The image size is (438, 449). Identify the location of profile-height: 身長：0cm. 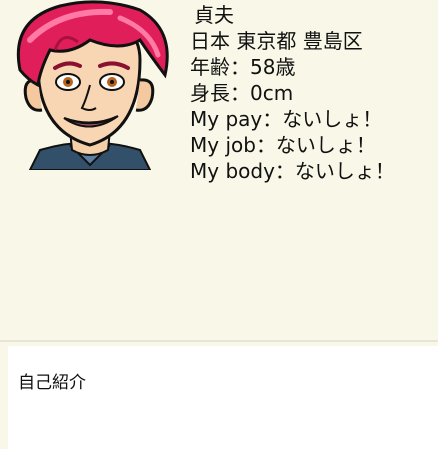
(242, 93).